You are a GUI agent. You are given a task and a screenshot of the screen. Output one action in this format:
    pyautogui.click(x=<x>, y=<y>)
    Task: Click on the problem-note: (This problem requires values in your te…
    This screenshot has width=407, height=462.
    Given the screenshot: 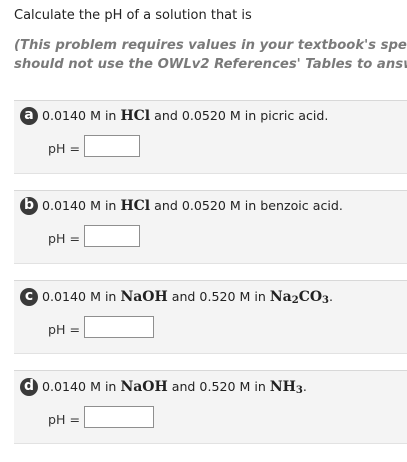 What is the action you would take?
    pyautogui.click(x=210, y=55)
    